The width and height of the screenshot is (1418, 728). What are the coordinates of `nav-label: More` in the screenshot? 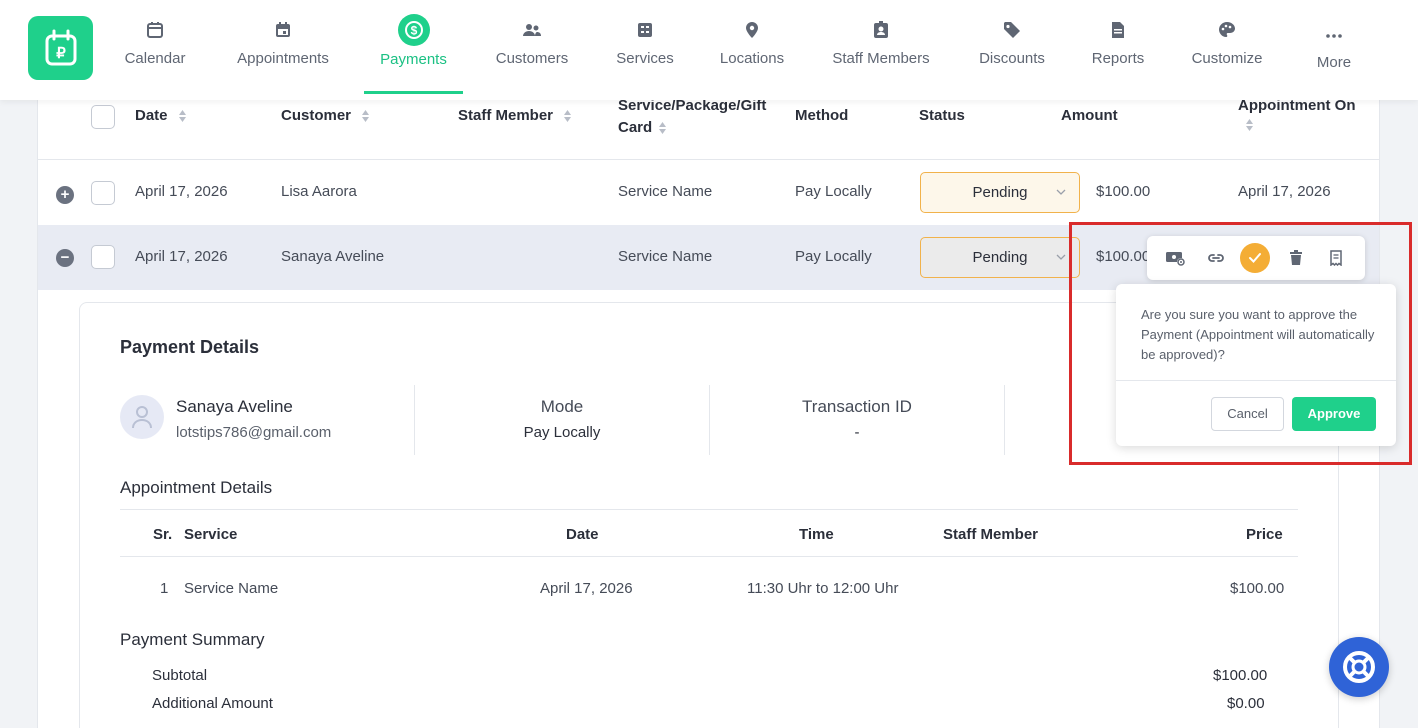 It's located at (1334, 62).